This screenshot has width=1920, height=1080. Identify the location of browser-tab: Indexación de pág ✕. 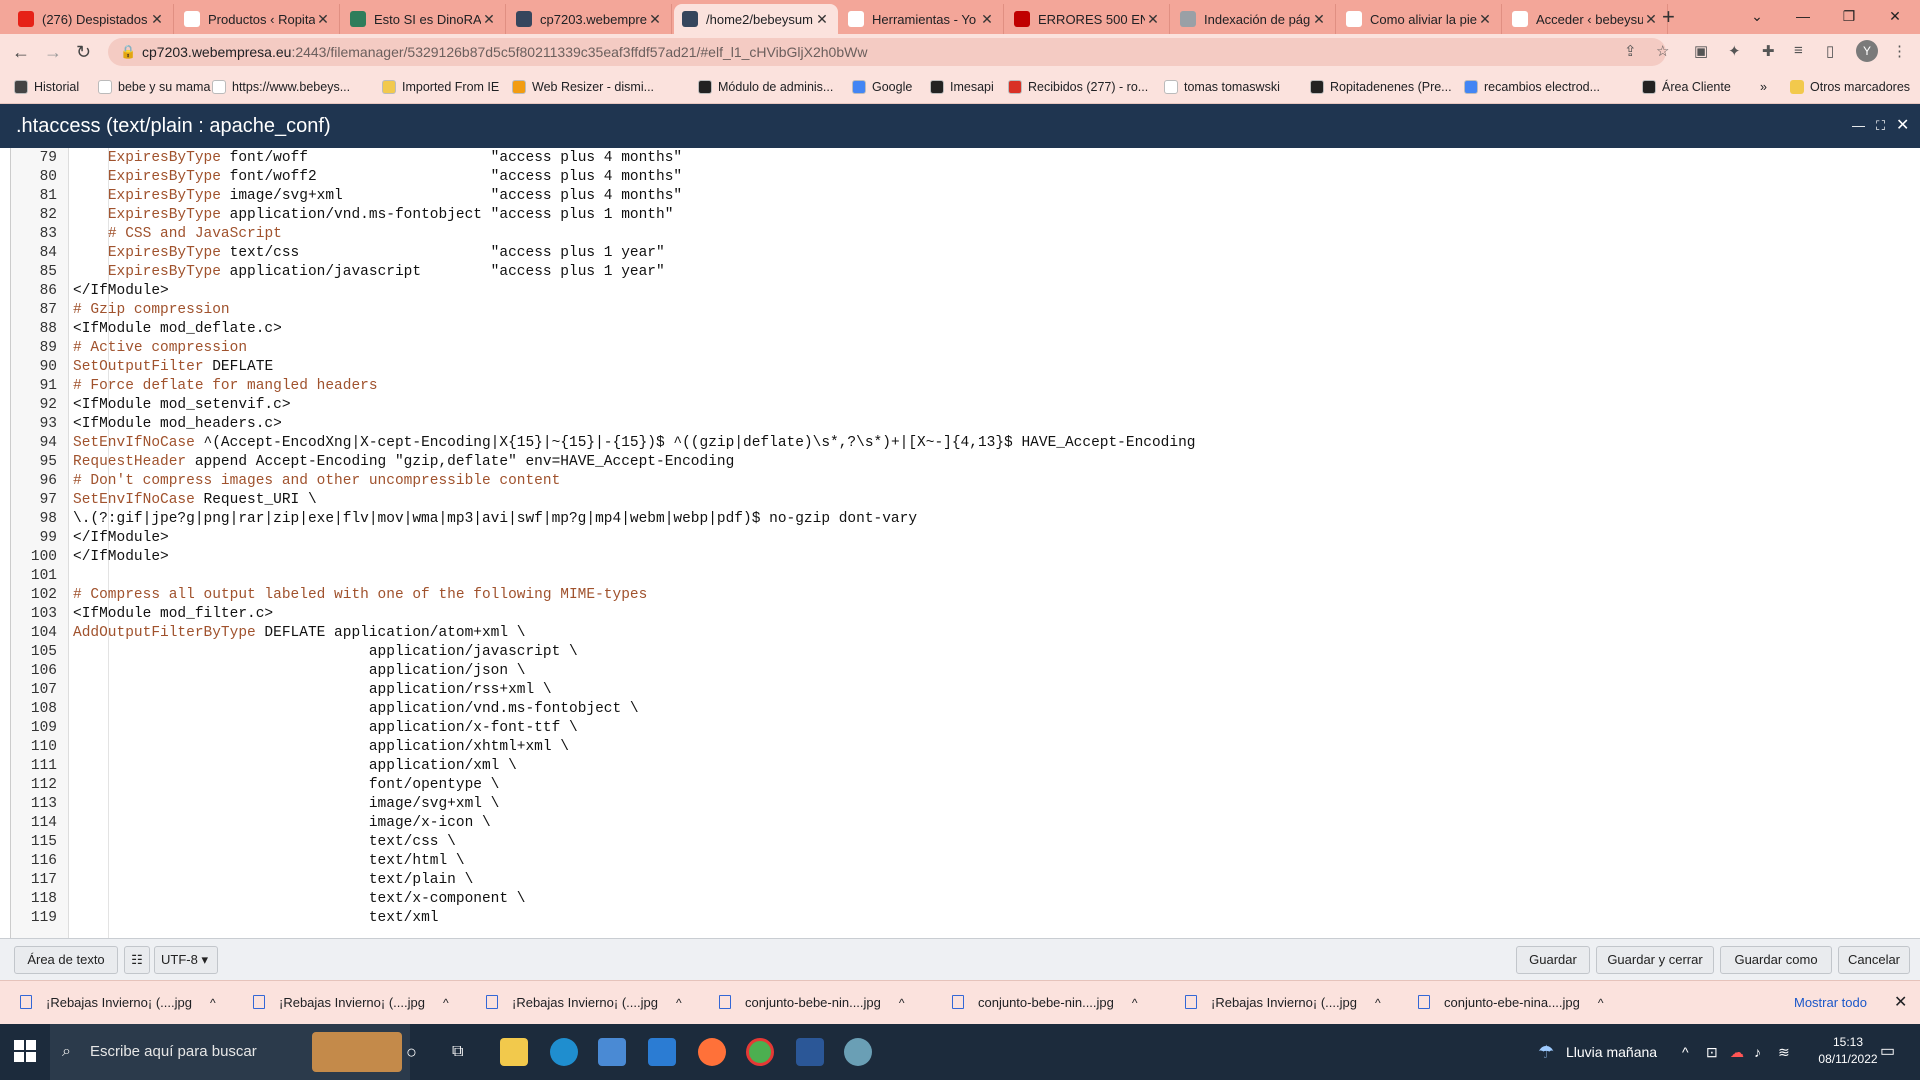
(1254, 19).